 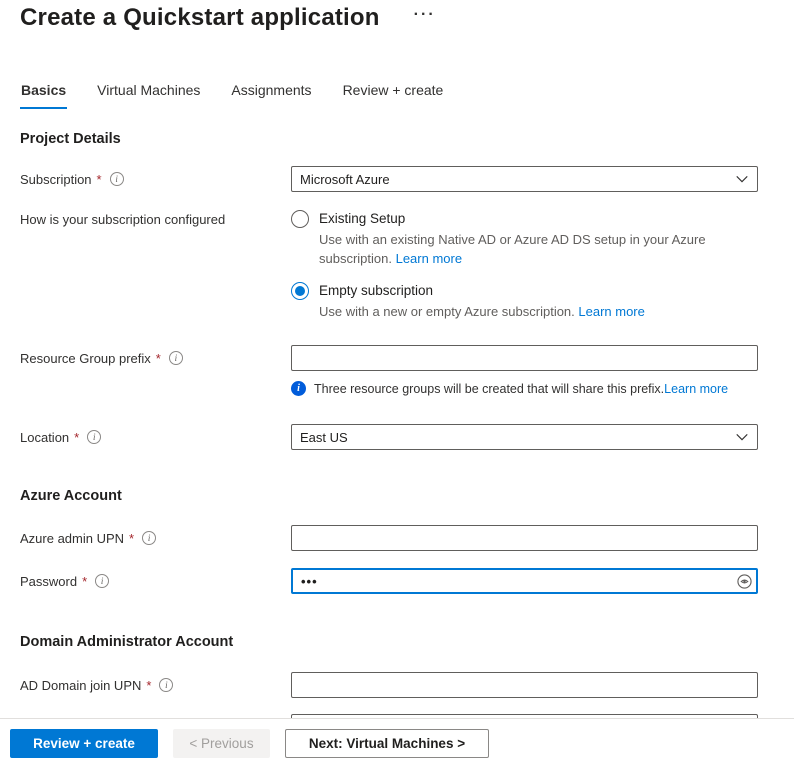 What do you see at coordinates (200, 17) in the screenshot?
I see `page-title: Create a Quickstart application` at bounding box center [200, 17].